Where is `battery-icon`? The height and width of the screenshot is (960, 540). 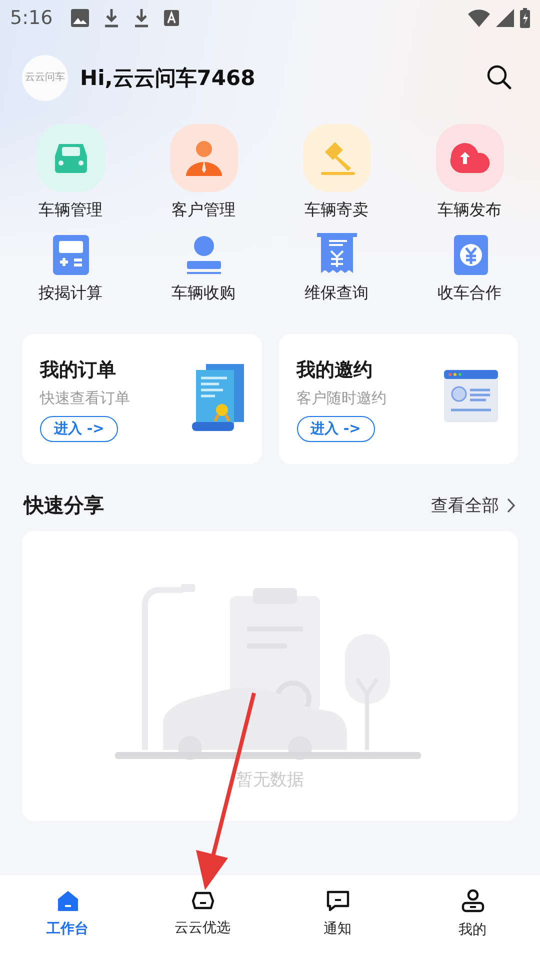
battery-icon is located at coordinates (525, 18).